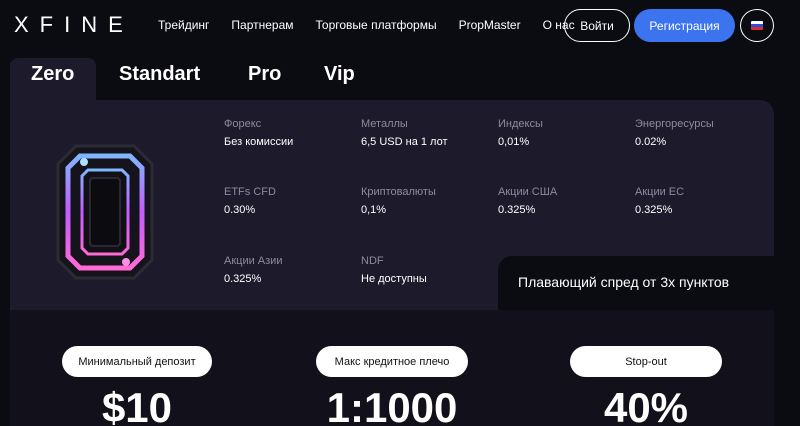 The width and height of the screenshot is (800, 426). What do you see at coordinates (253, 261) in the screenshot?
I see `asia-stocks-label: Акции Азии` at bounding box center [253, 261].